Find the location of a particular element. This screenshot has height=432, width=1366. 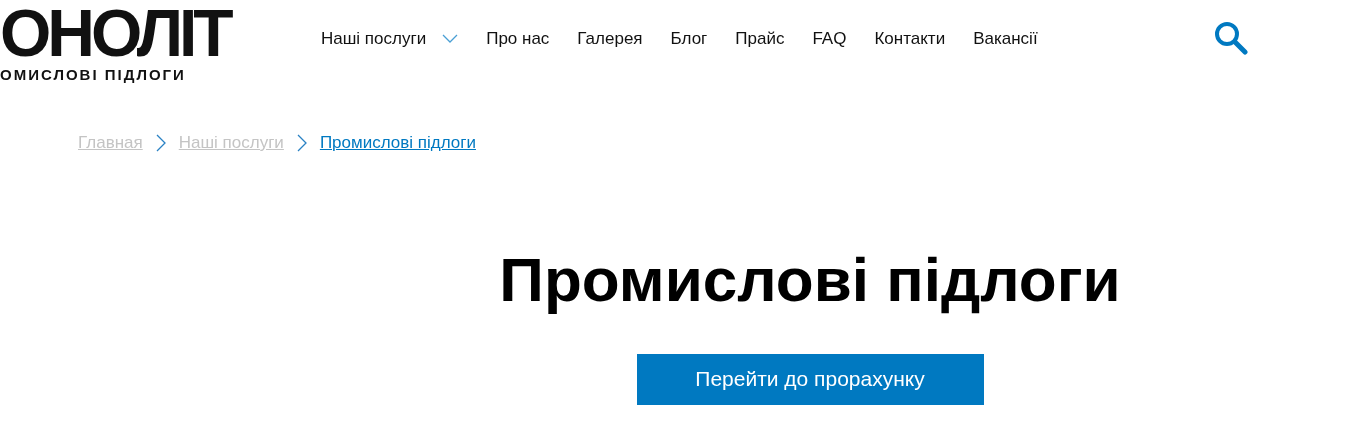

page-heading: Промислові підлоги is located at coordinates (810, 279).